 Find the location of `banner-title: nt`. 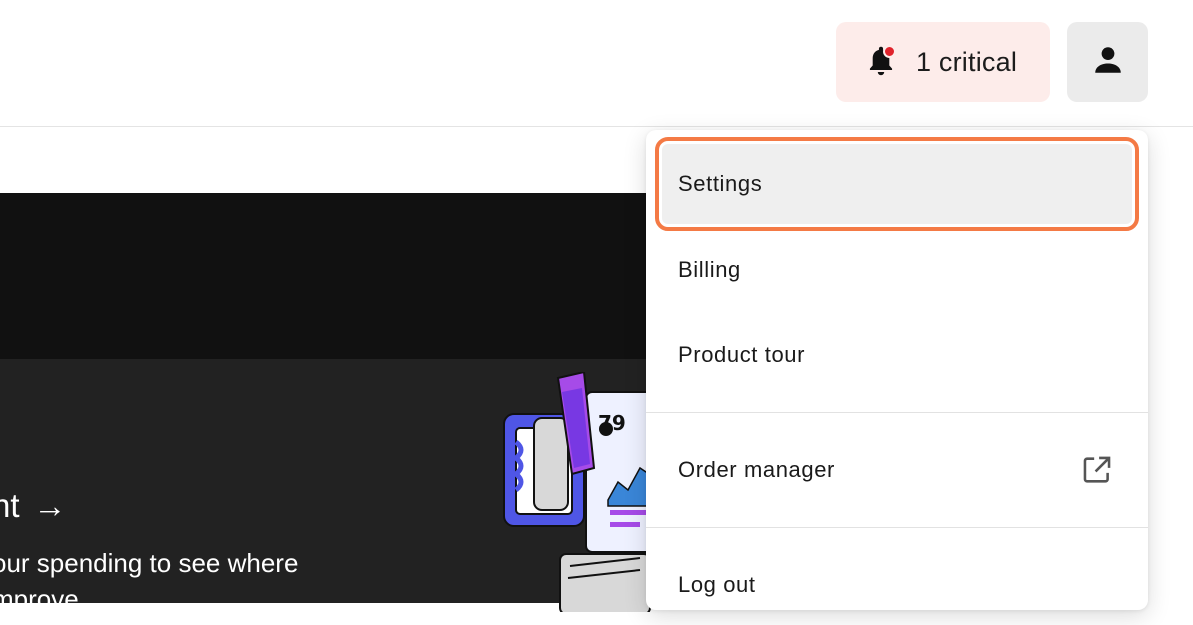

banner-title: nt is located at coordinates (10, 505).